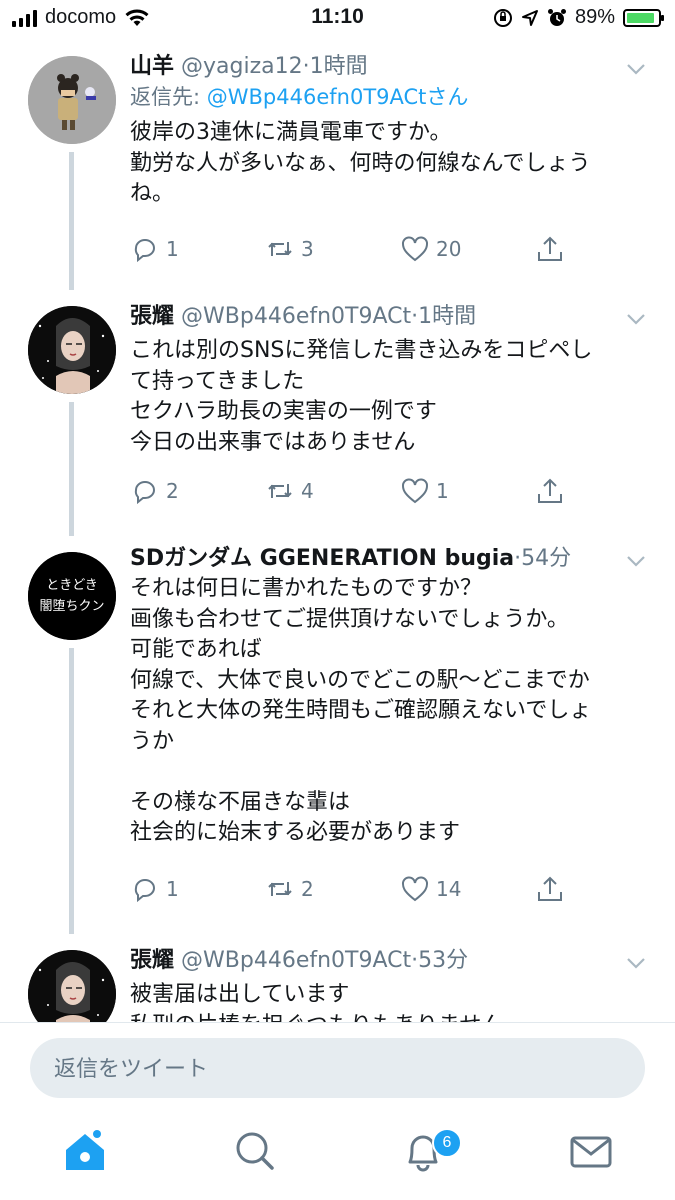 This screenshot has width=675, height=1200. I want to click on retweet-count: 4, so click(307, 491).